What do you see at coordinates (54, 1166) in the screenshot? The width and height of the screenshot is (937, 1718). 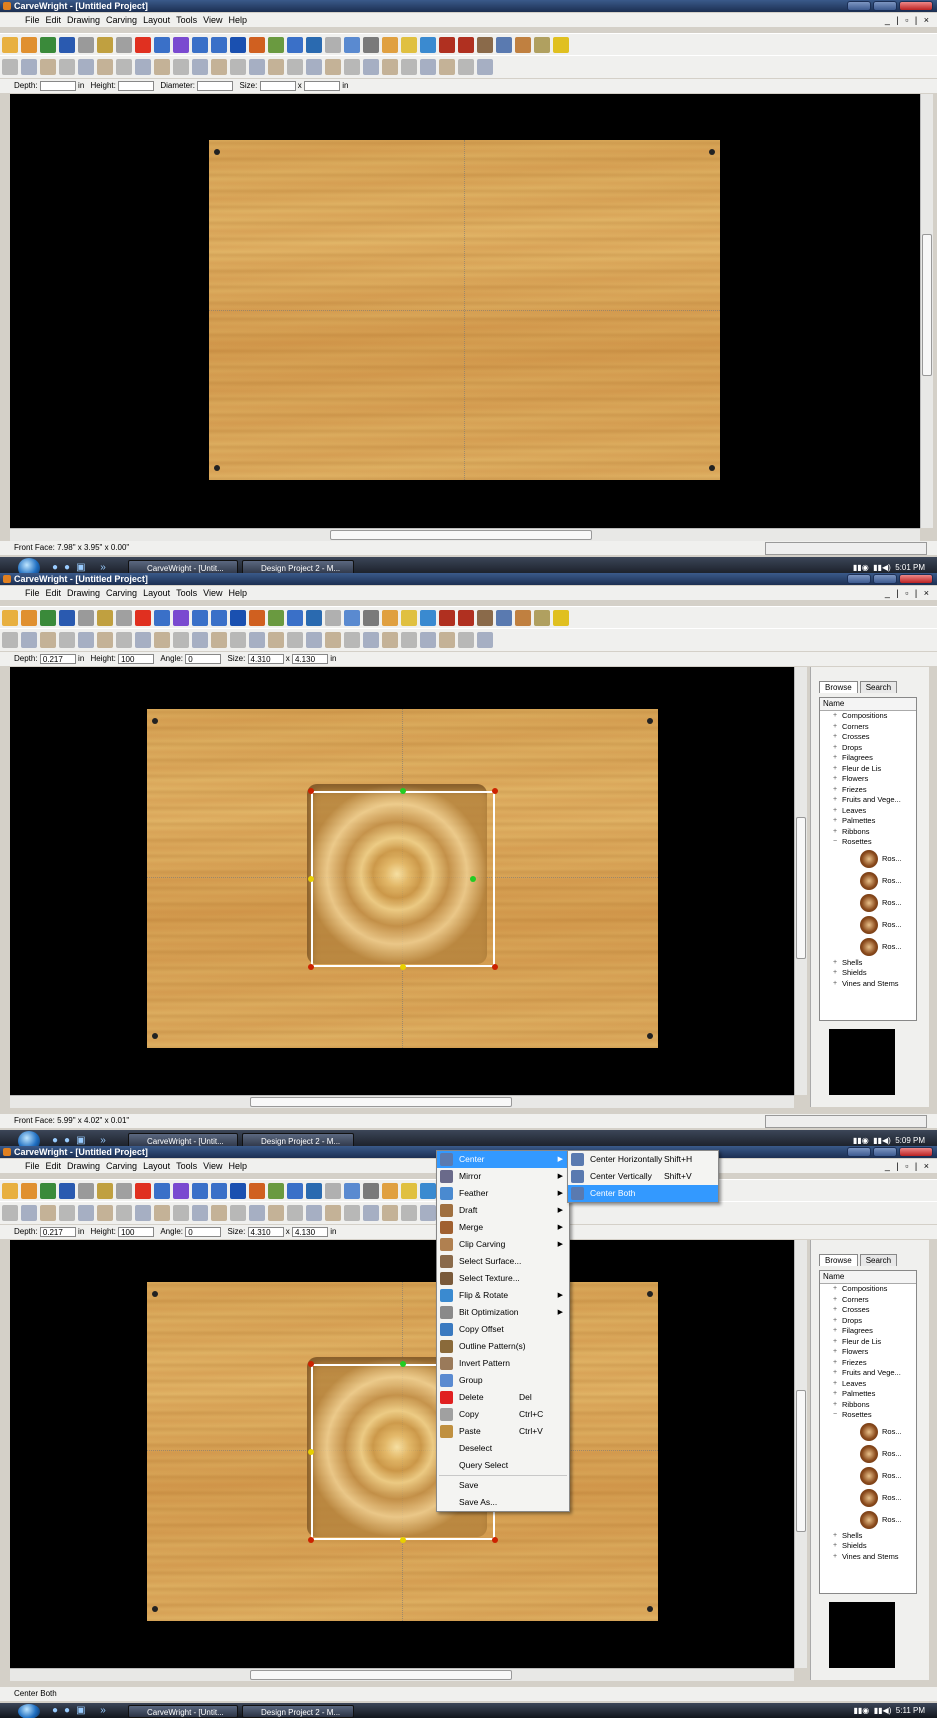 I see `menu-edit: Edit` at bounding box center [54, 1166].